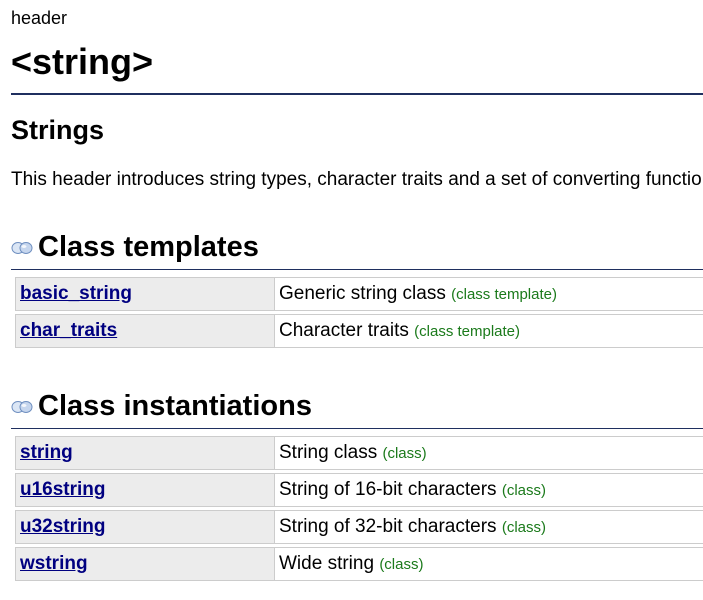  I want to click on page-subtitle: Strings, so click(58, 130).